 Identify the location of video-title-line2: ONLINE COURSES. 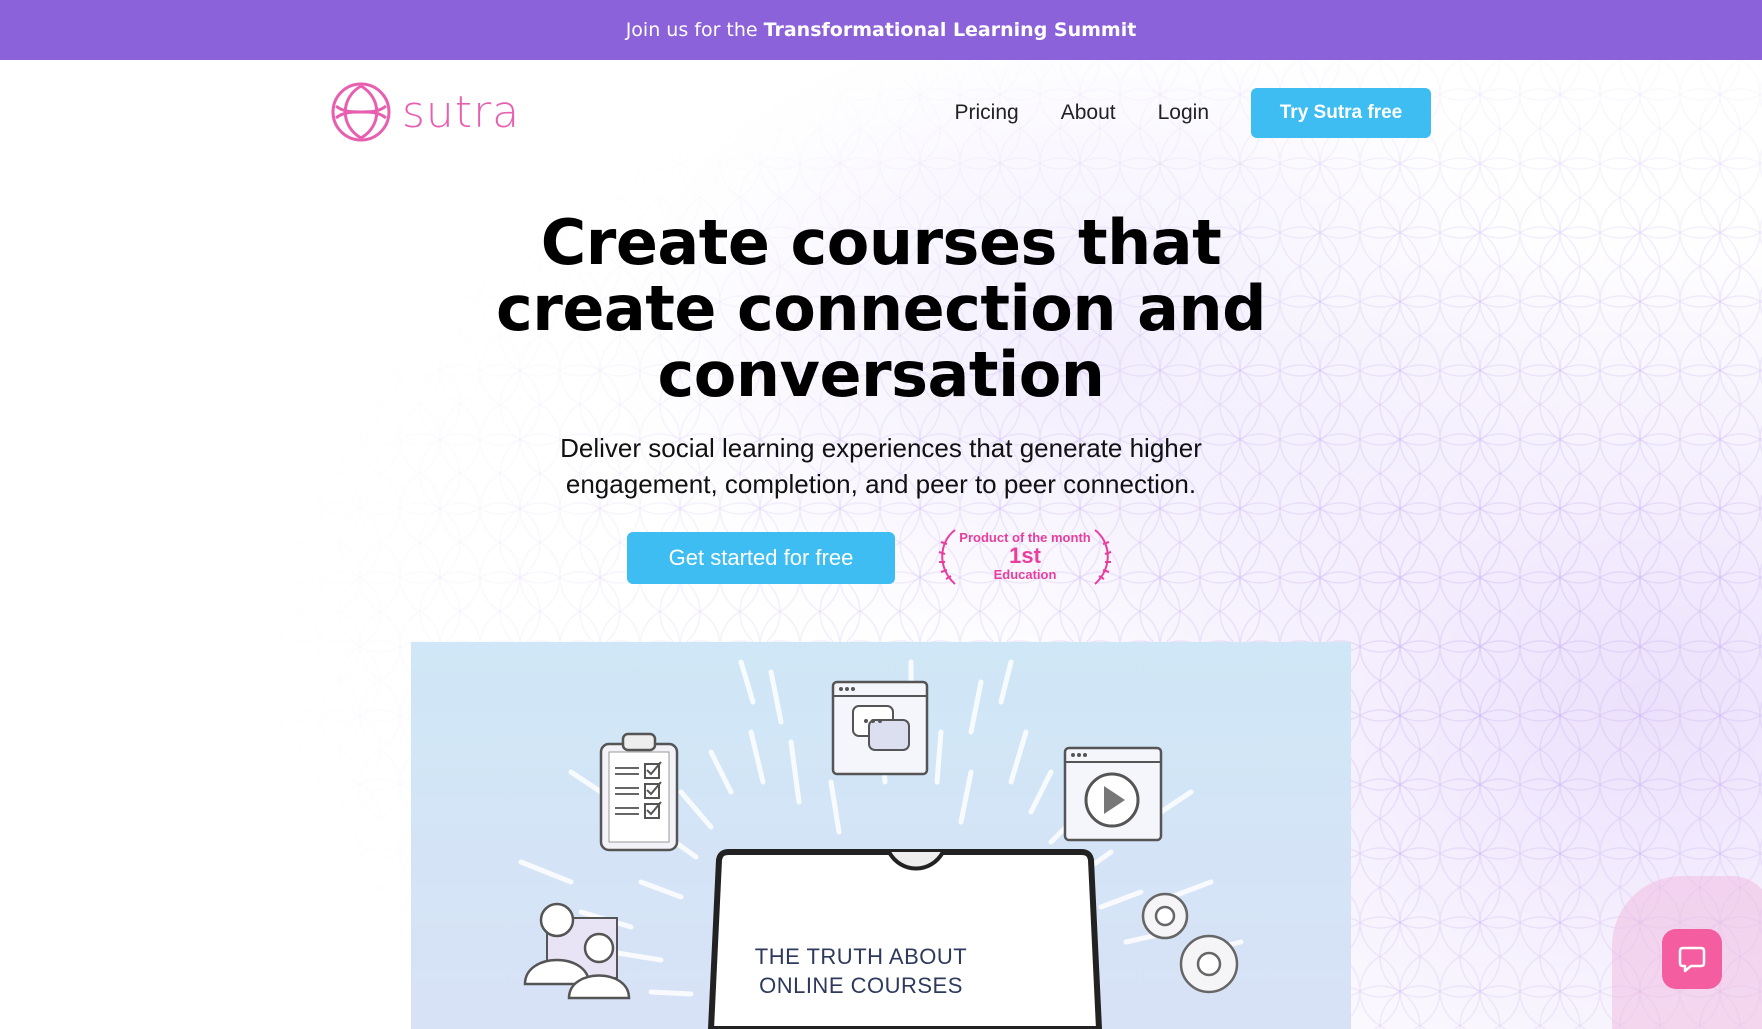
(861, 985).